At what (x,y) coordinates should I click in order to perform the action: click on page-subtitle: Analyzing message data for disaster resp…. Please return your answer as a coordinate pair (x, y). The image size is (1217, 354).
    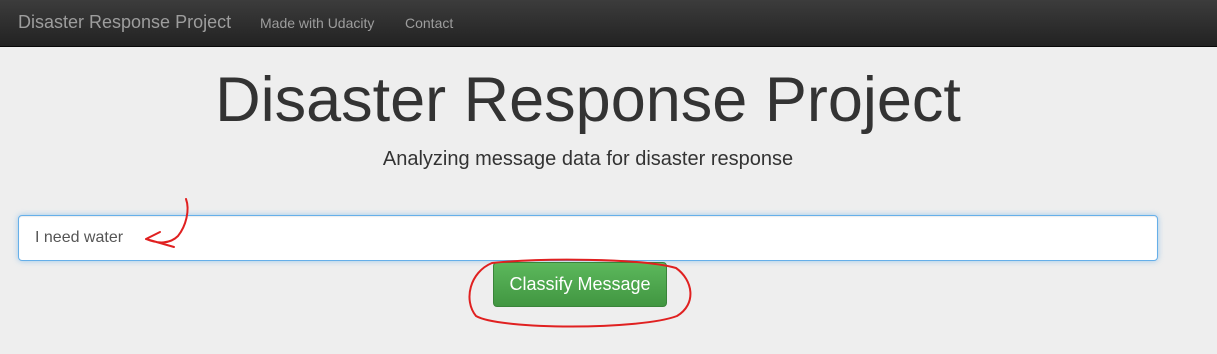
    Looking at the image, I should click on (588, 159).